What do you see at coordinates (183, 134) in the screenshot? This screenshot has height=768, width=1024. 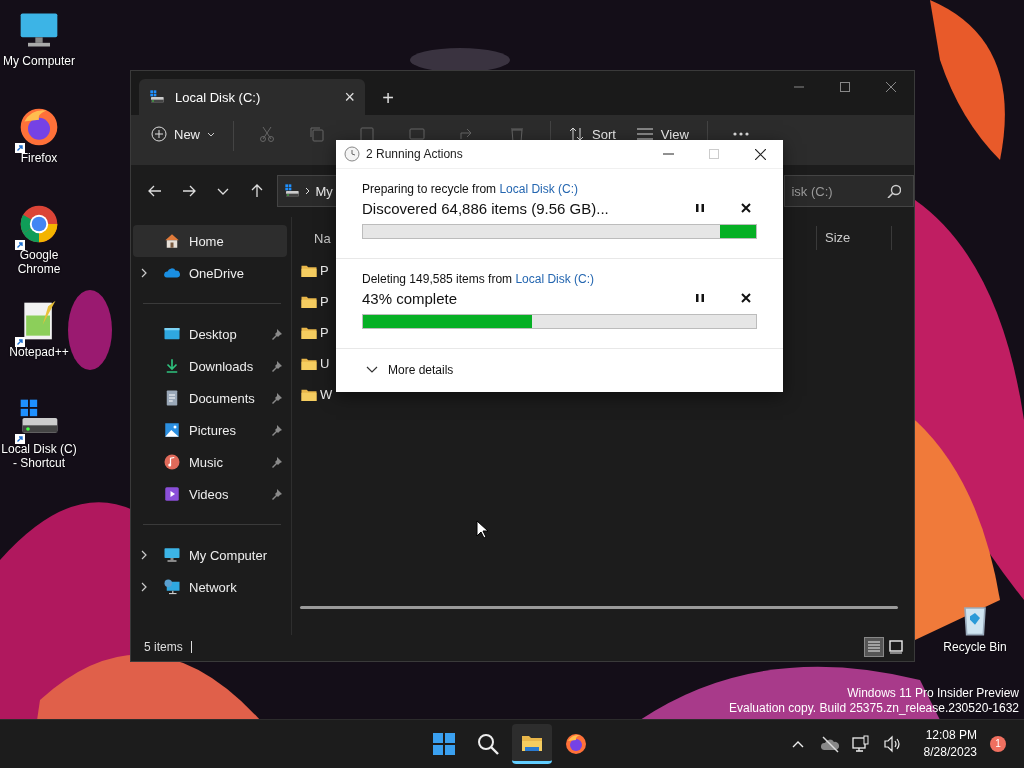 I see `new-button: New` at bounding box center [183, 134].